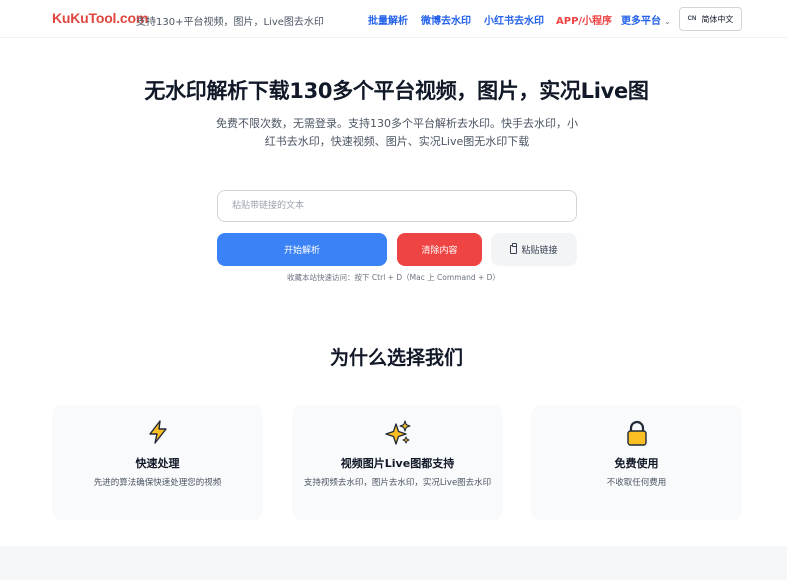 This screenshot has width=787, height=580. I want to click on language-switch: CN 简体中文, so click(710, 19).